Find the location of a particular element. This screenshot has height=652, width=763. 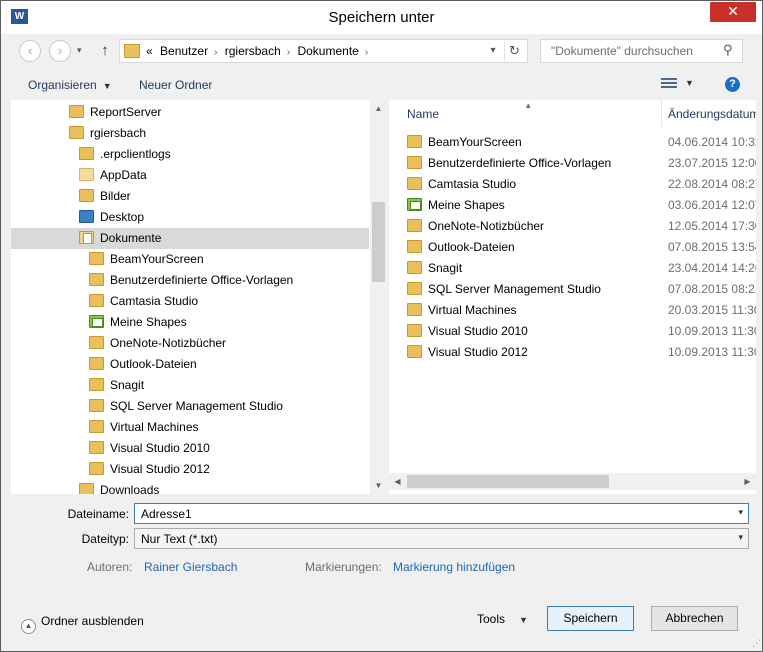

column-header-name: Name is located at coordinates (423, 114).